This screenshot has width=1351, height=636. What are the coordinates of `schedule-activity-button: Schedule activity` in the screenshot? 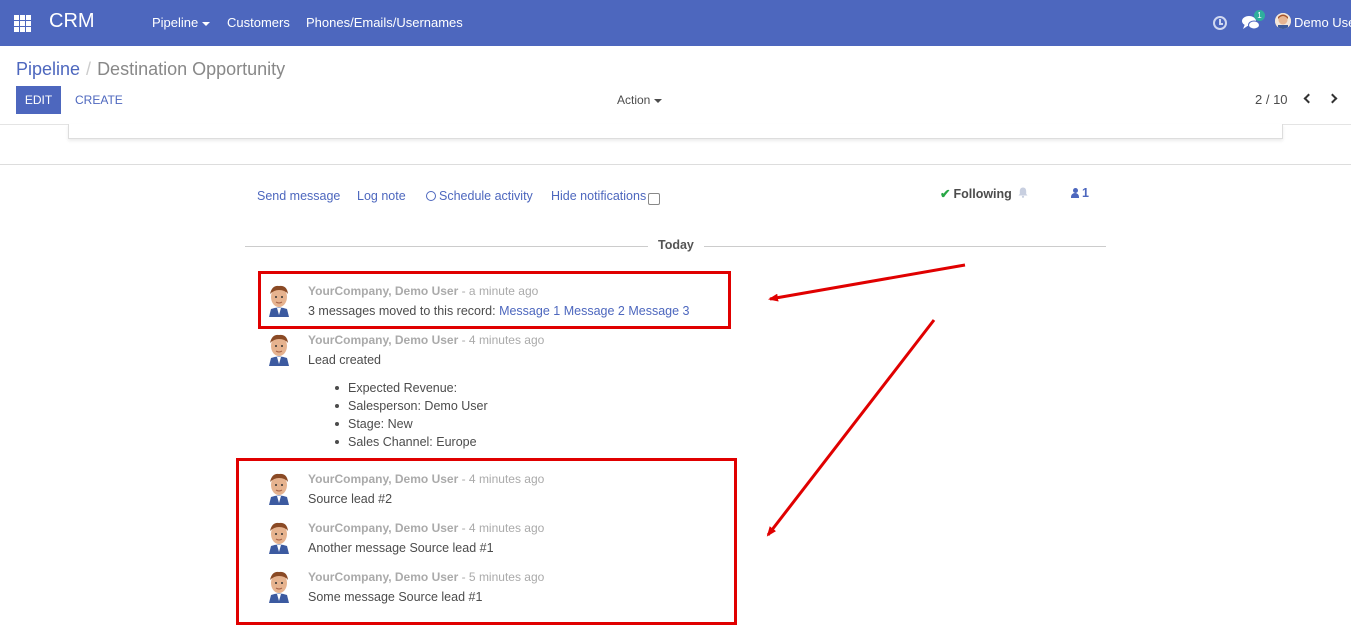 It's located at (479, 196).